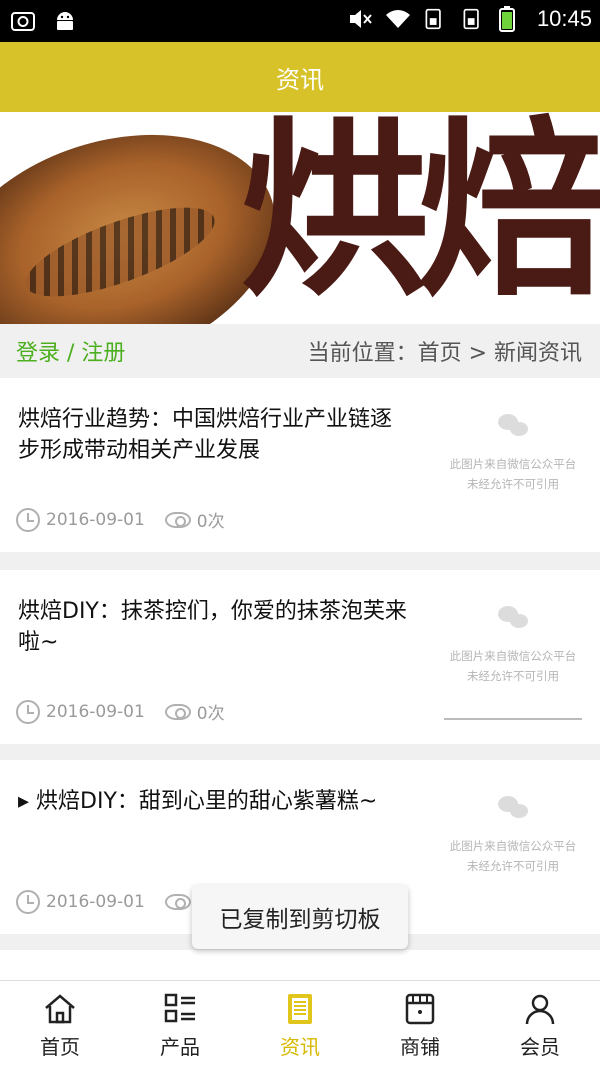 The height and width of the screenshot is (1067, 600). I want to click on login-register-link: 登录 / 注册, so click(70, 351).